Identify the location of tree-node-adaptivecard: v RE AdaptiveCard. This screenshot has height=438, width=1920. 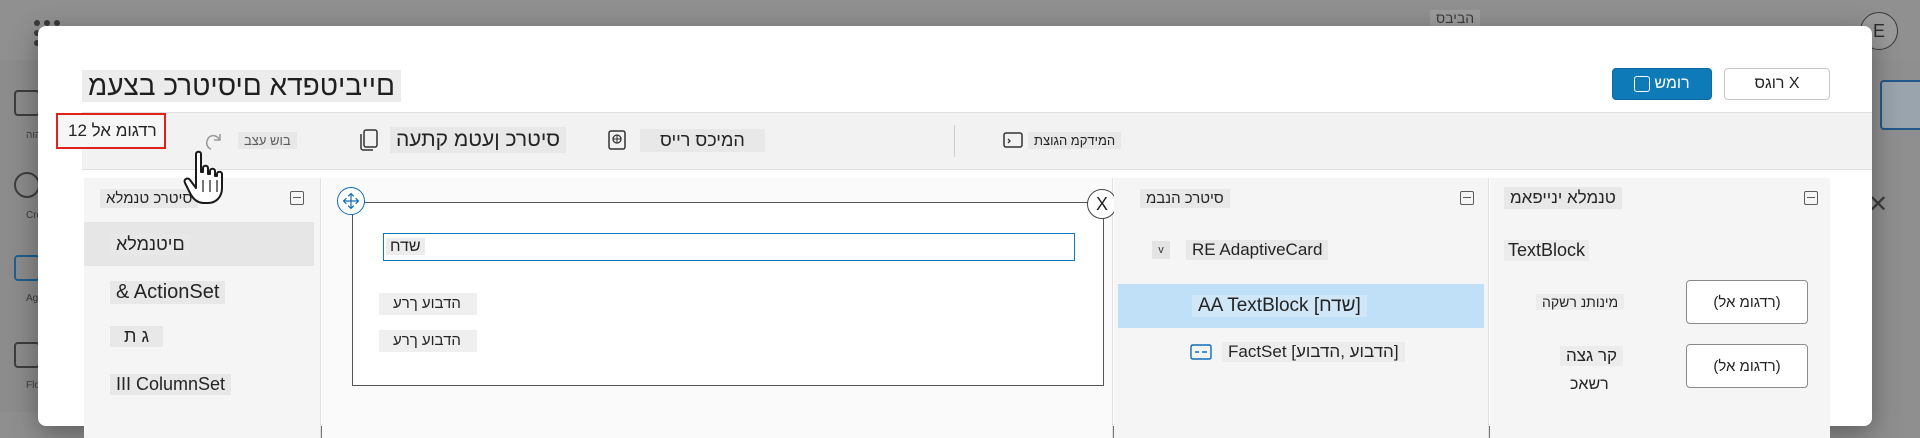
(1301, 250).